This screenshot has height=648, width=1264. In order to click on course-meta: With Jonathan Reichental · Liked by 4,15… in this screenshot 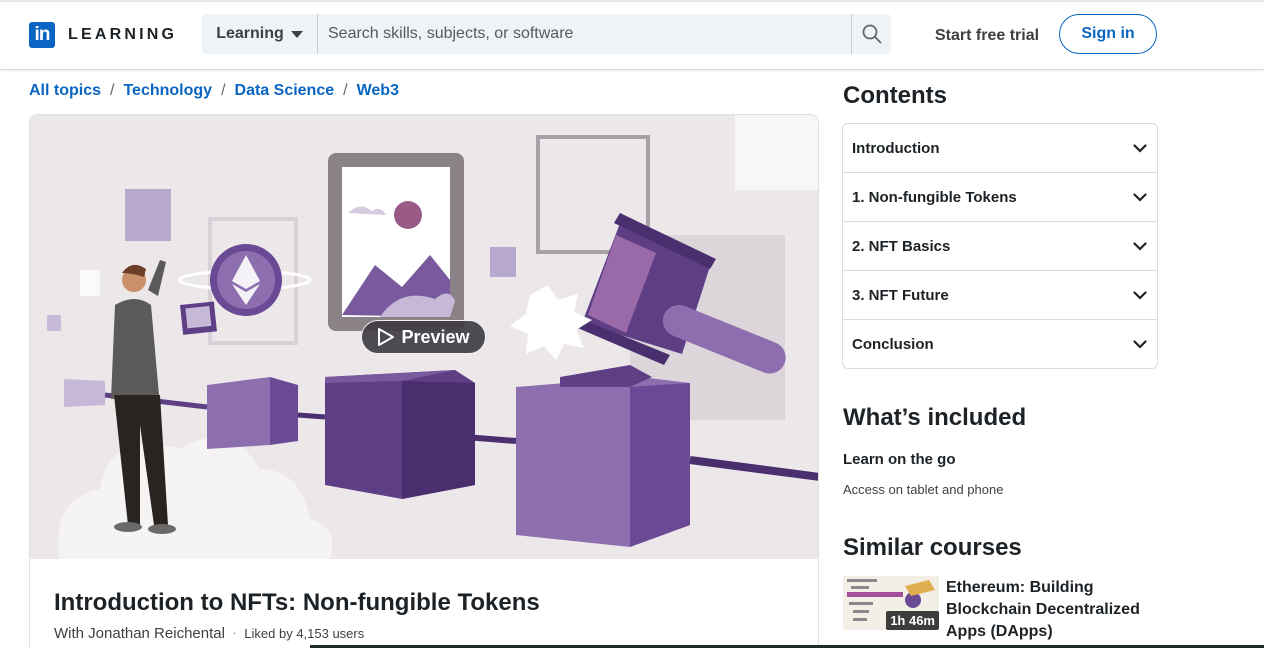, I will do `click(209, 633)`.